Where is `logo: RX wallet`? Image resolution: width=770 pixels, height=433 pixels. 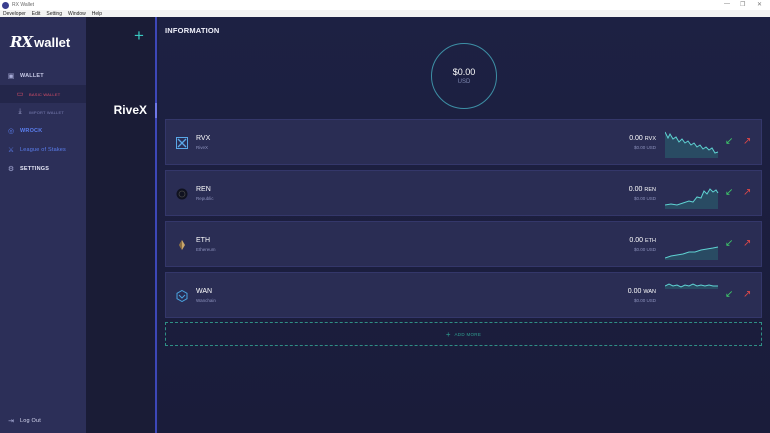 logo: RX wallet is located at coordinates (40, 42).